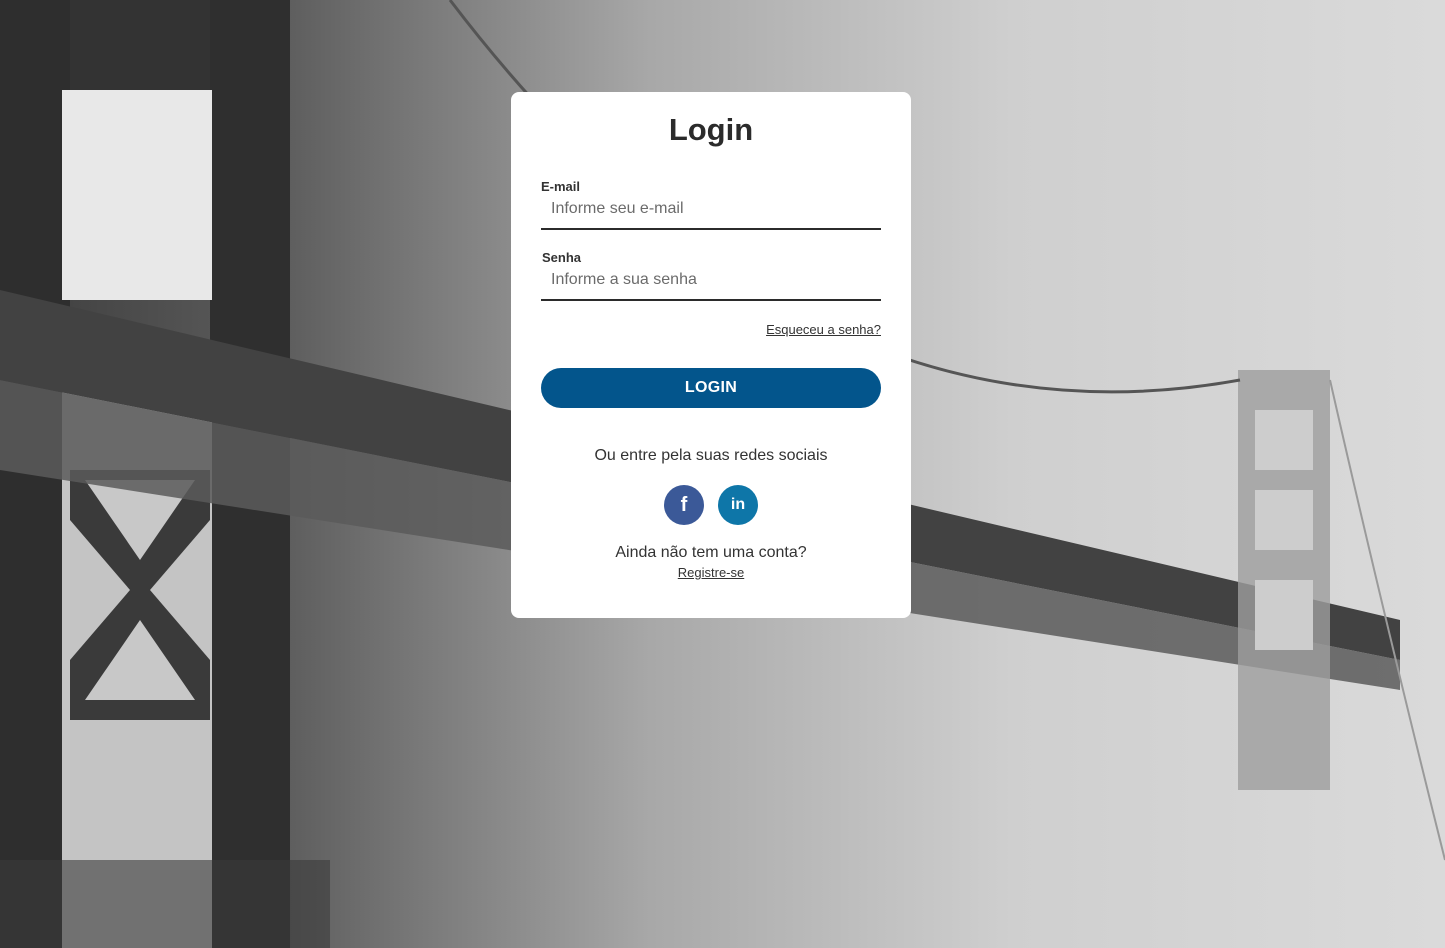  I want to click on login-button: LOGIN, so click(711, 388).